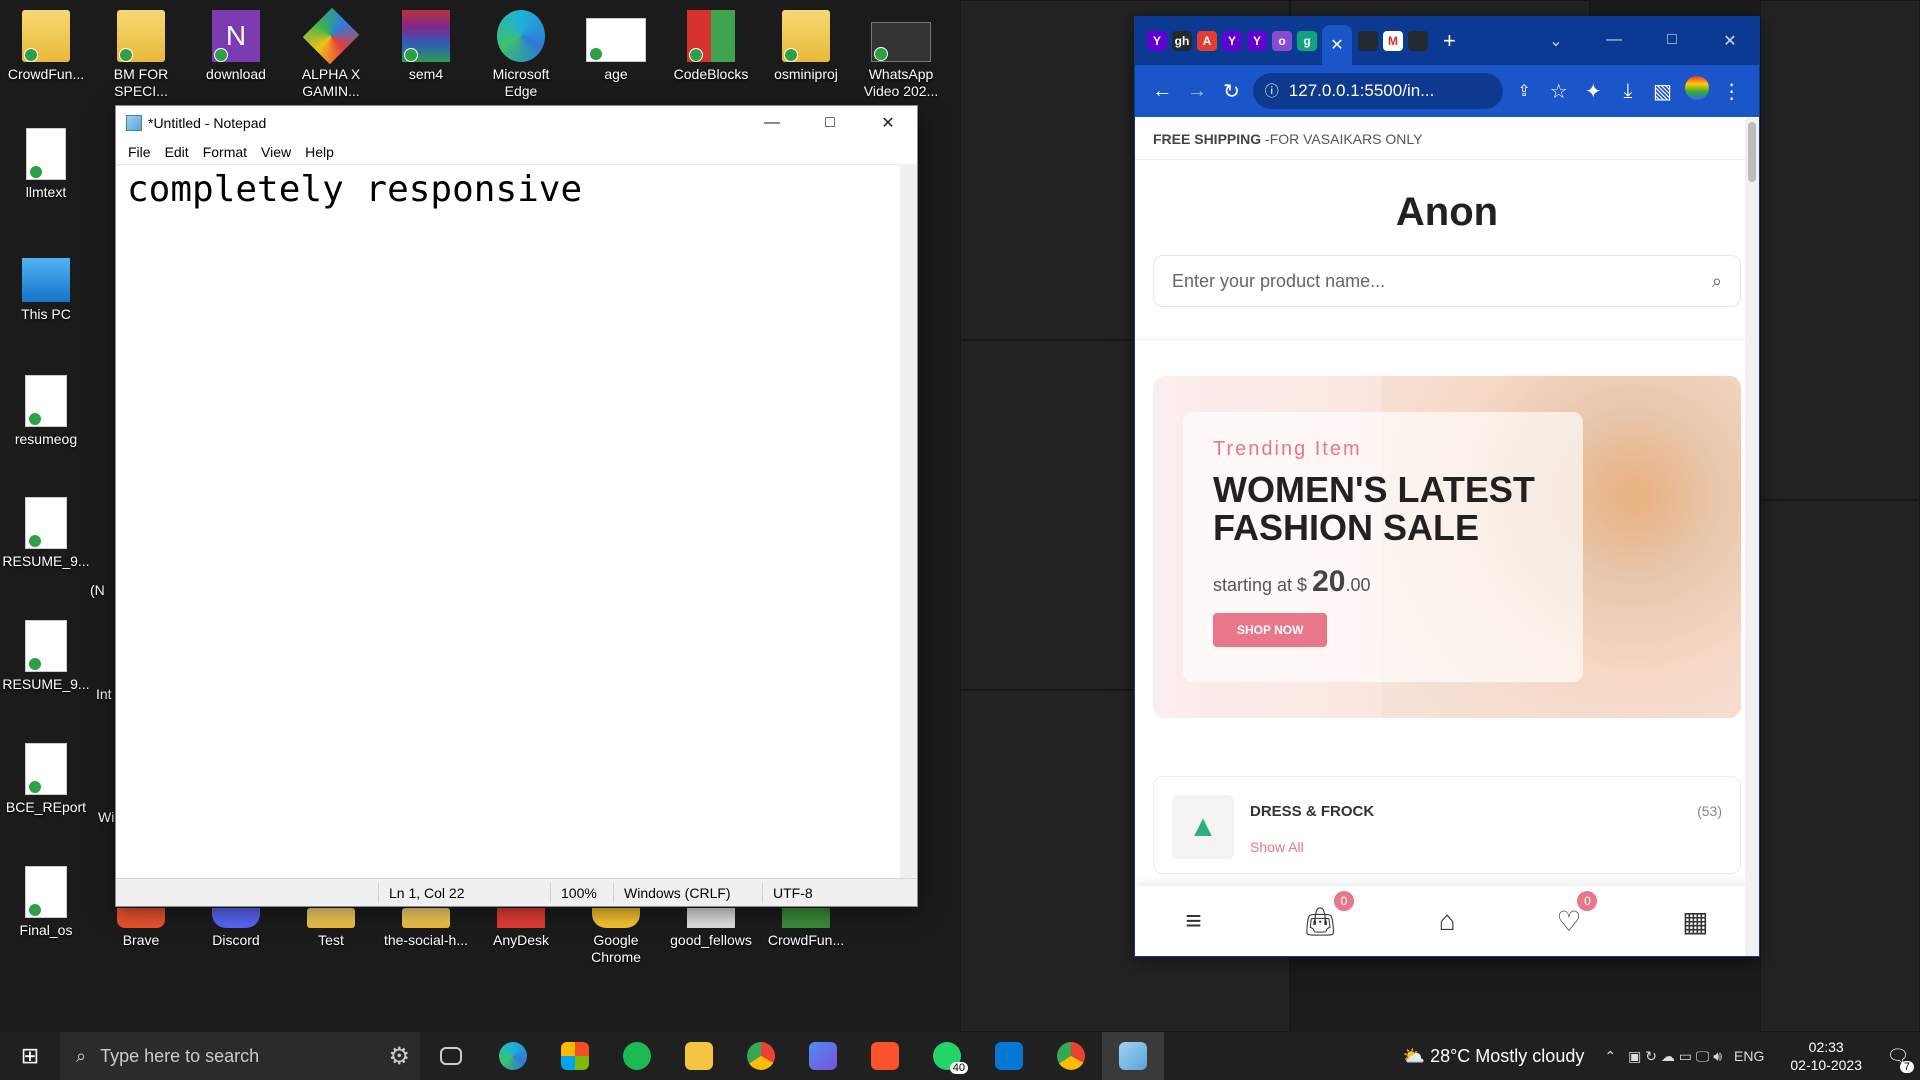  I want to click on notepad-titlebar: *Untitled - Notepad — □ ✕, so click(516, 123).